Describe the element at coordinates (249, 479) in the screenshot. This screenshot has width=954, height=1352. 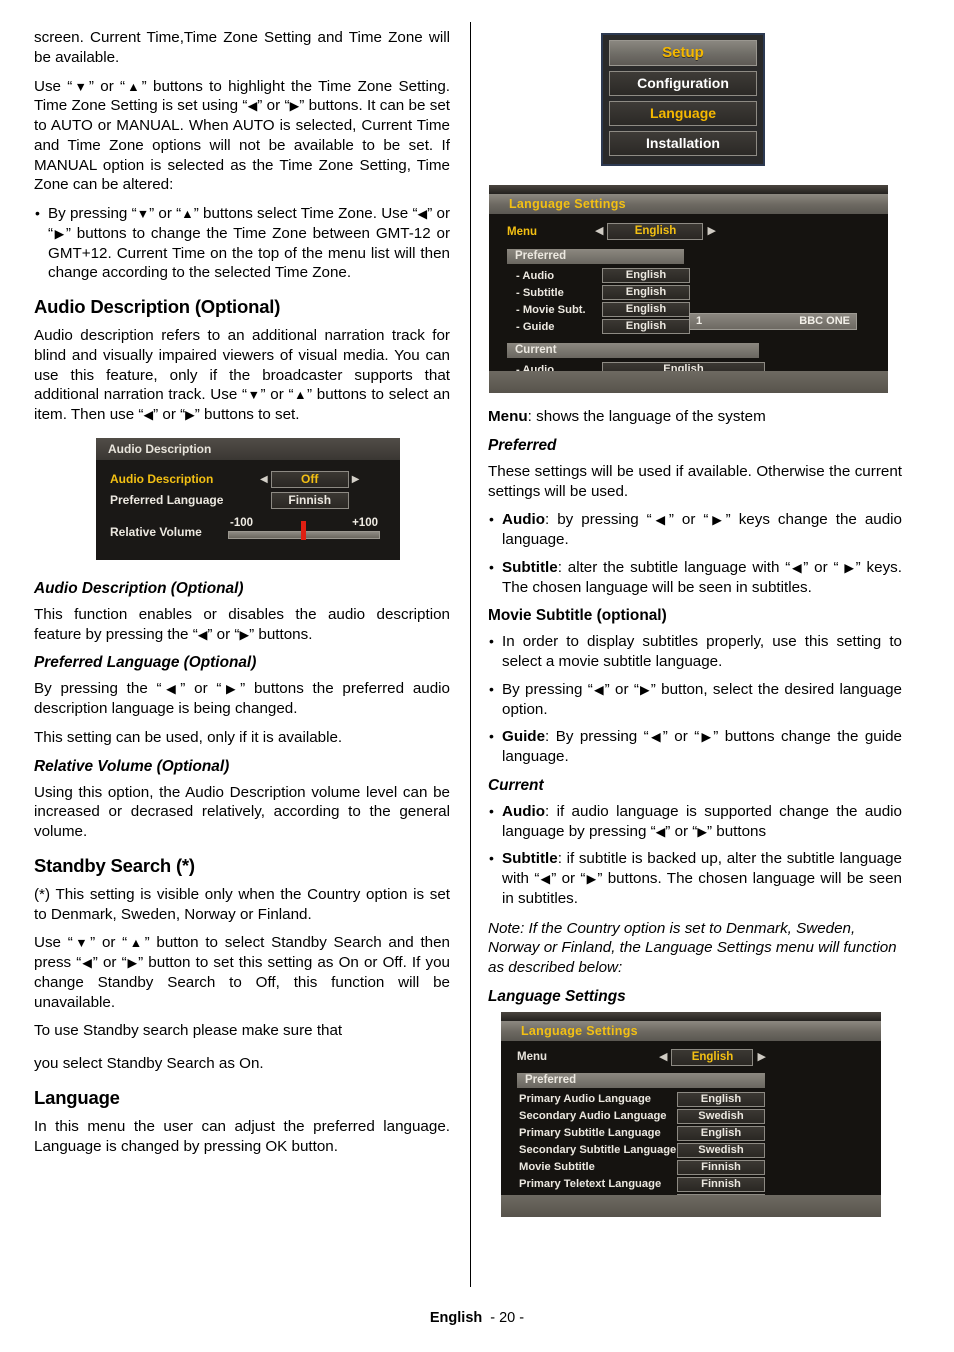
I see `osd-row-audio-description: Audio Description ◀ Off ▶` at that location.